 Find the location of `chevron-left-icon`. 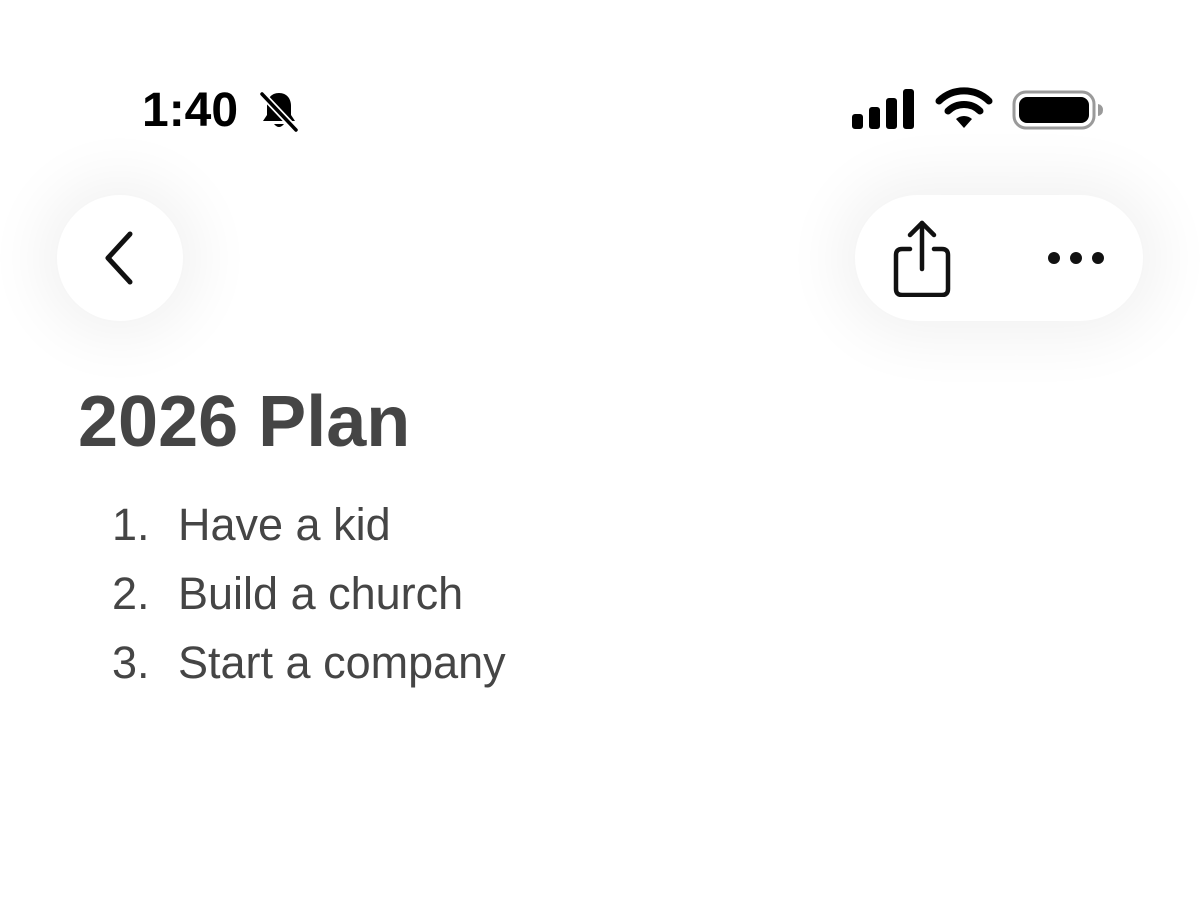

chevron-left-icon is located at coordinates (119, 258).